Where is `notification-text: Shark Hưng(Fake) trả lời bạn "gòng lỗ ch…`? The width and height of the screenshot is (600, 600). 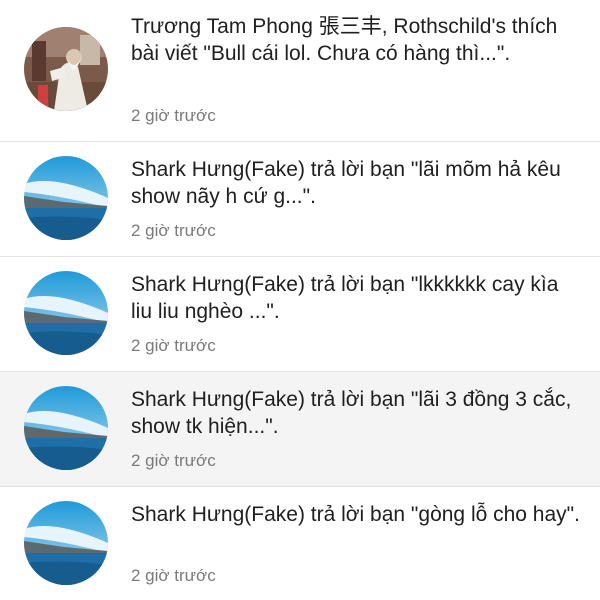
notification-text: Shark Hưng(Fake) trả lời bạn "gòng lỗ ch… is located at coordinates (355, 514).